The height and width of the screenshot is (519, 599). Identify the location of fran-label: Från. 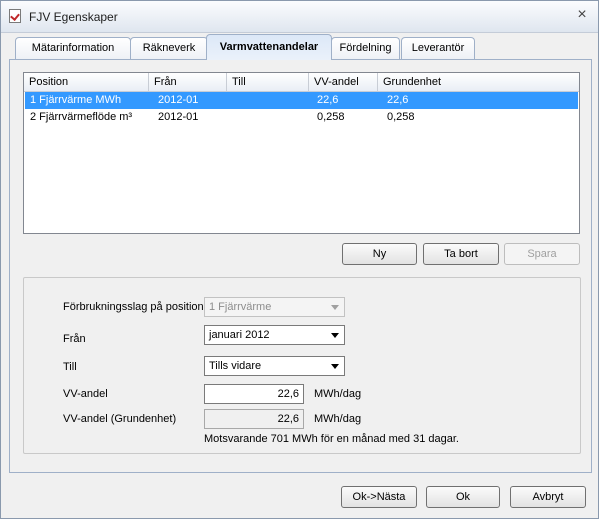
(74, 339).